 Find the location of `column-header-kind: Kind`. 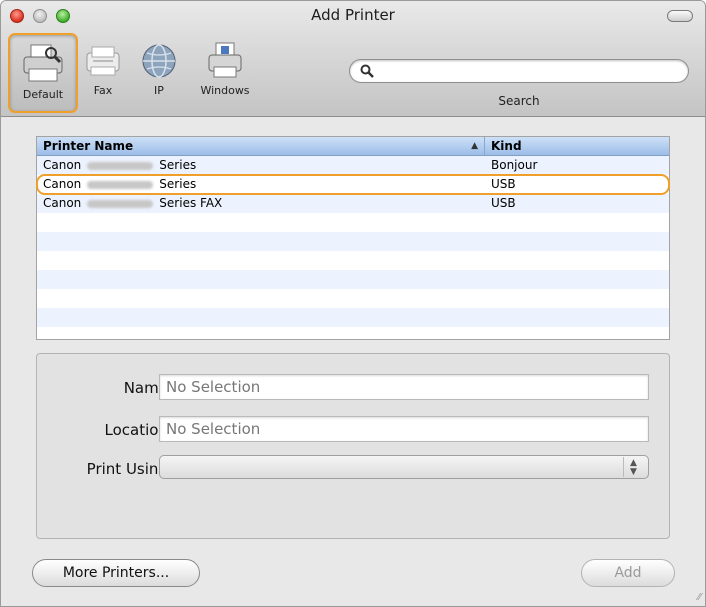

column-header-kind: Kind is located at coordinates (506, 146).